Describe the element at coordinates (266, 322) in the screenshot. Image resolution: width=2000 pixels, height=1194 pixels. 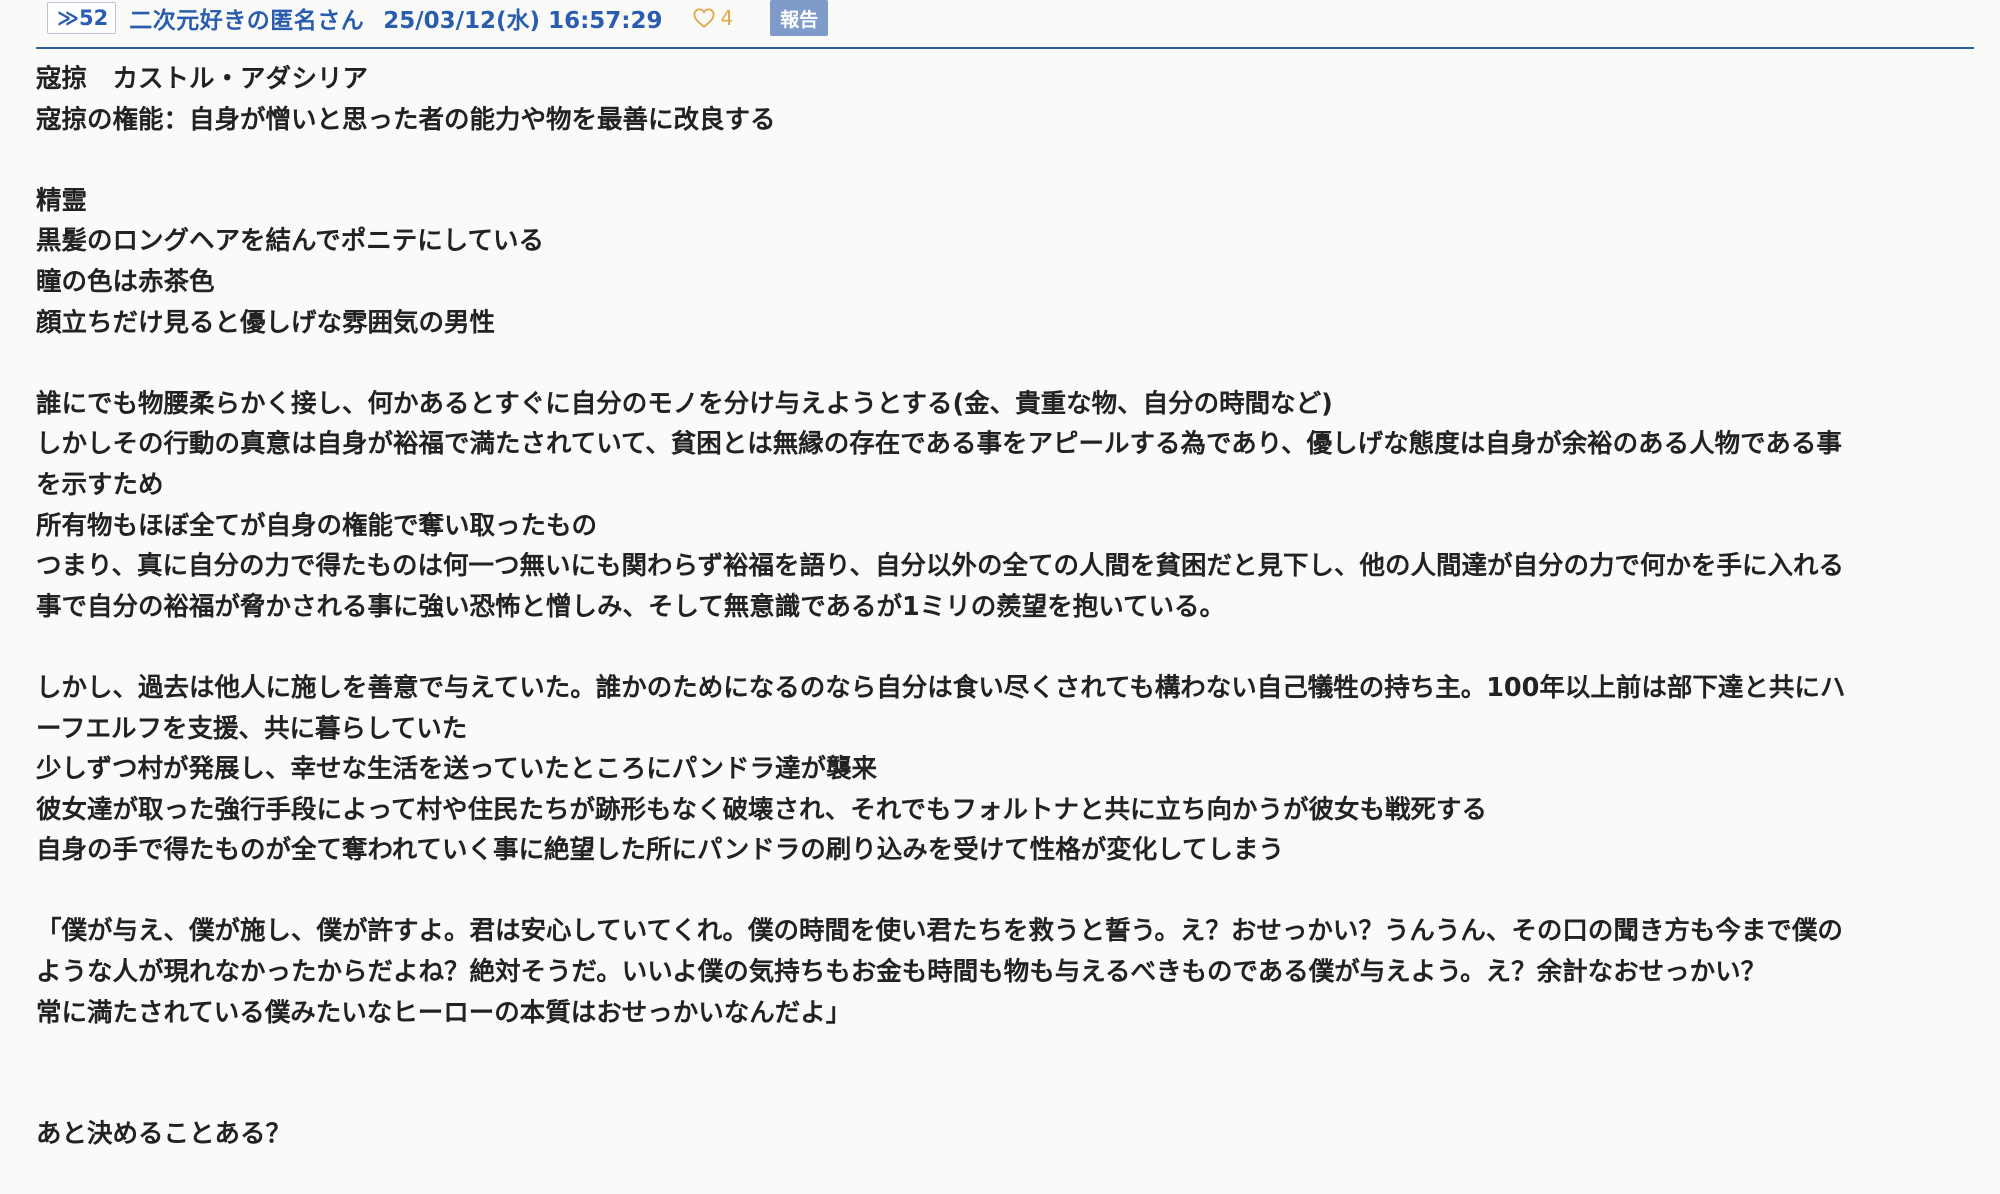
I see `post-body-line: 顔立ちだけ見ると優しげな雰囲気の男性` at that location.